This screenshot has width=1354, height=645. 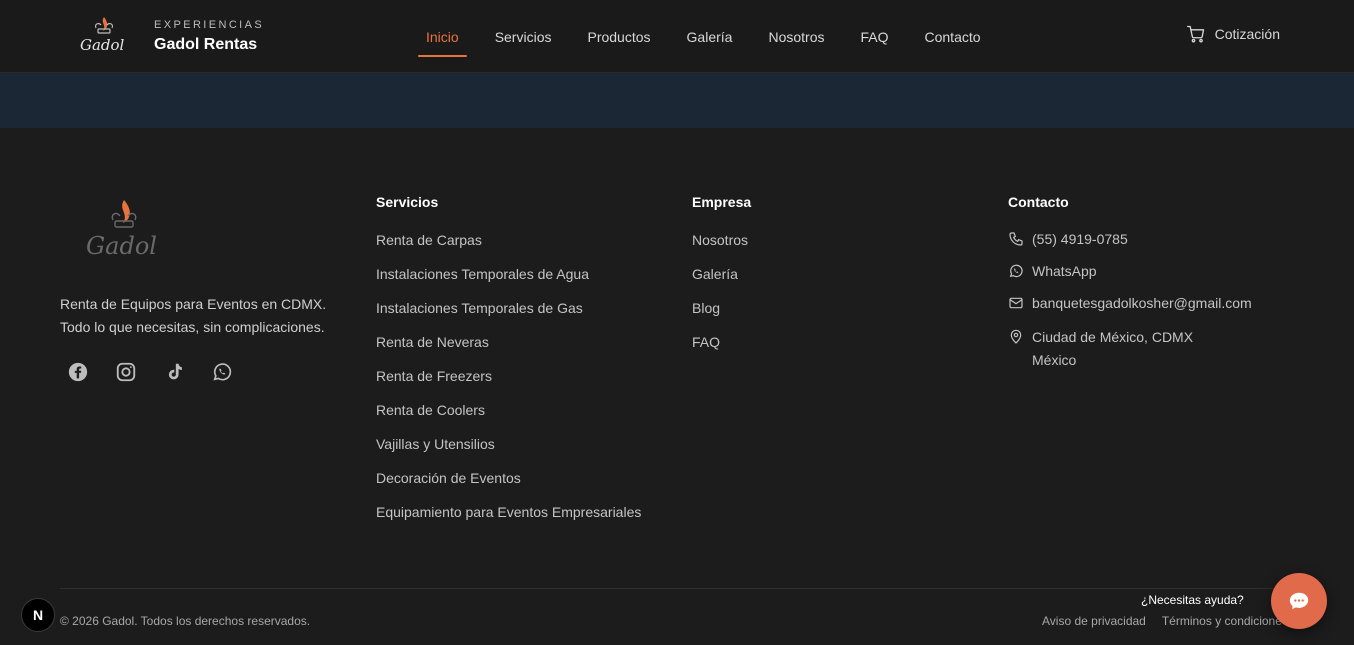 I want to click on gadol-logo-icon: Gadol, so click(x=102, y=35).